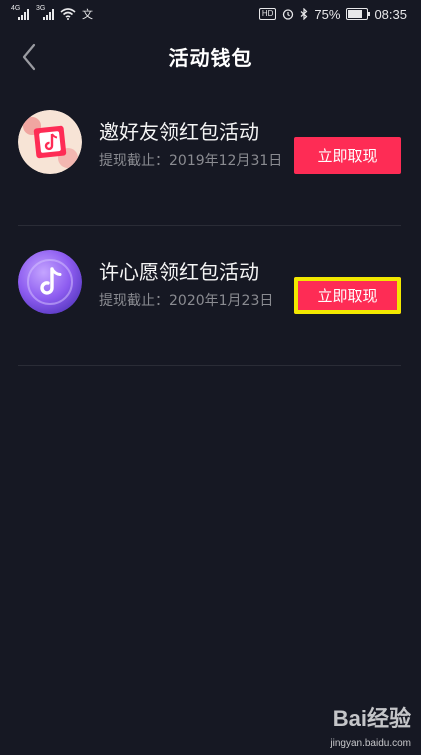  I want to click on cell-signal-icon: 4G, so click(20, 12).